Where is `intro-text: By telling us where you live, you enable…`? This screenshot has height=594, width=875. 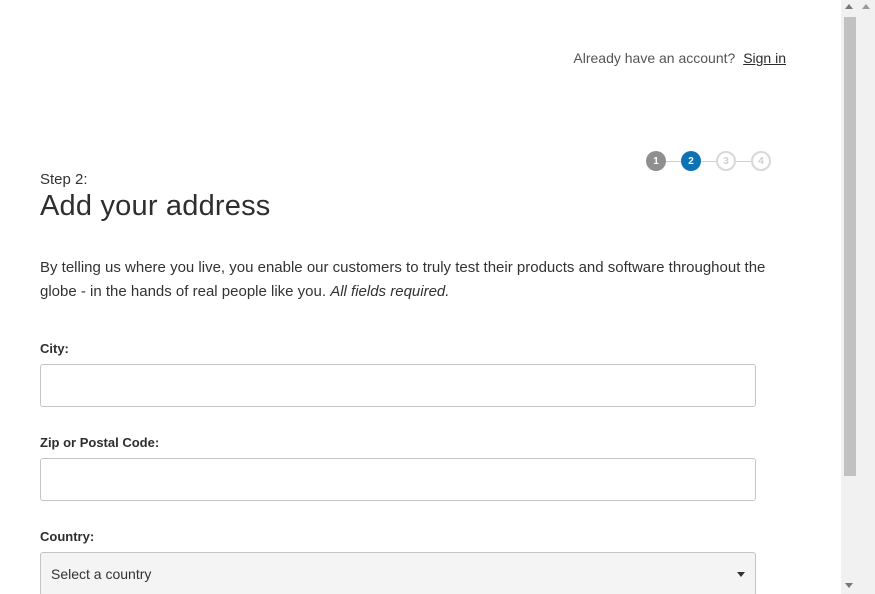
intro-text: By telling us where you live, you enable… is located at coordinates (420, 280).